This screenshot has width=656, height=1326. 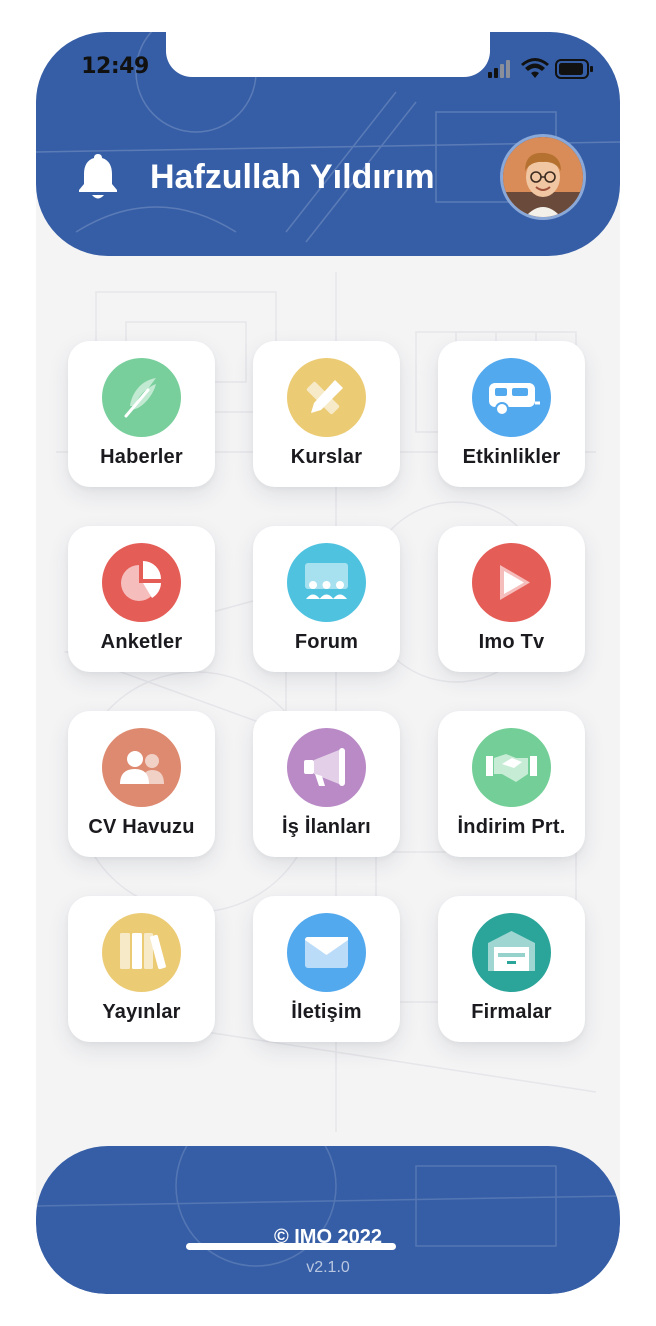 I want to click on menu-tile-label: Anketler, so click(x=141, y=642).